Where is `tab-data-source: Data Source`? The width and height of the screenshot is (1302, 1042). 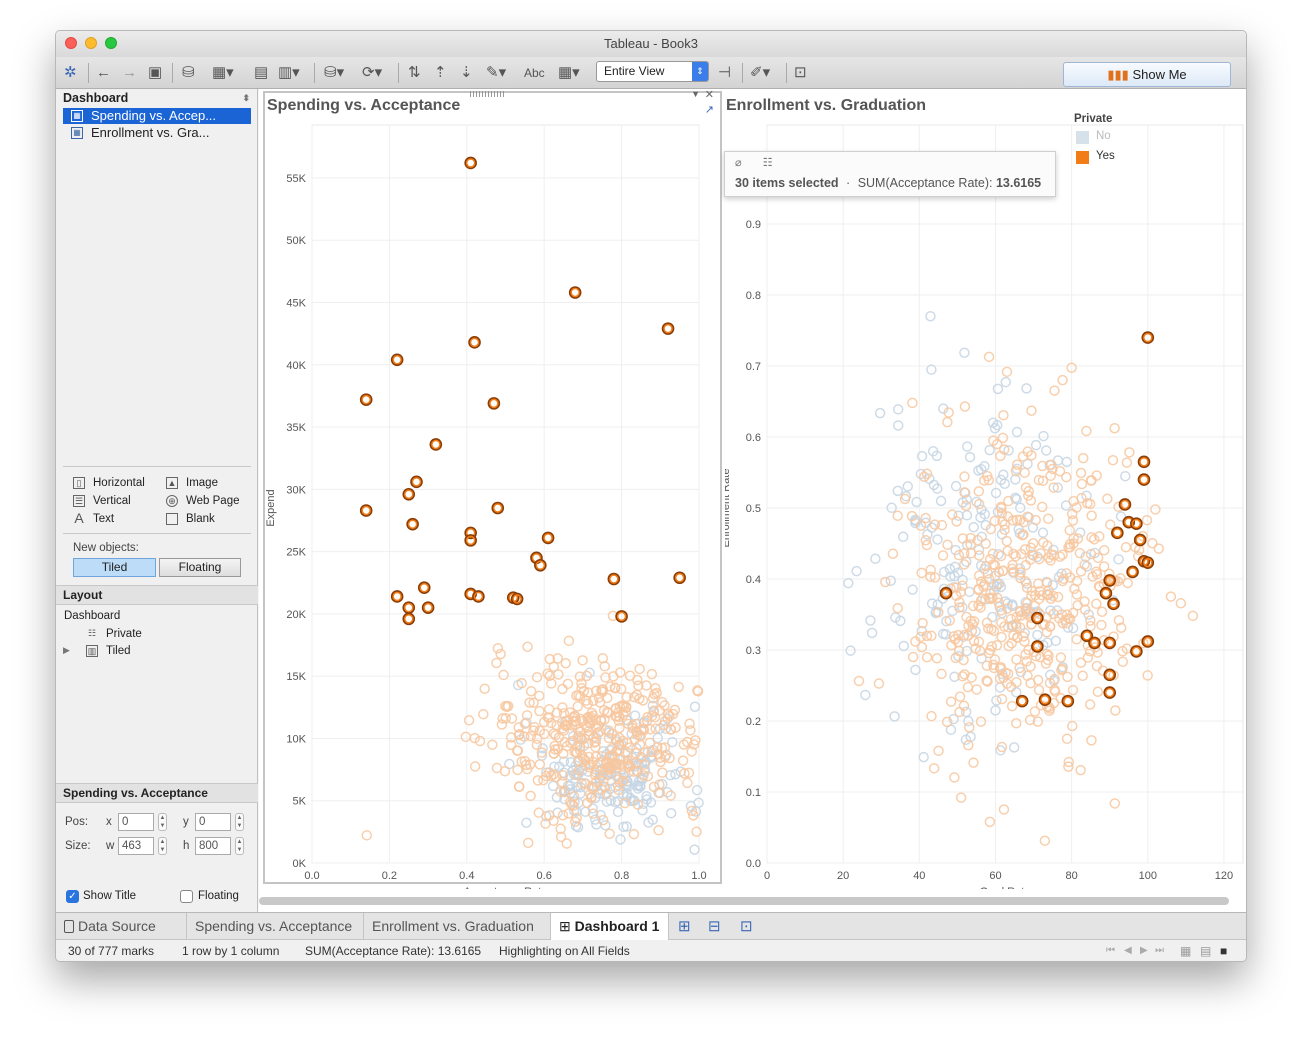 tab-data-source: Data Source is located at coordinates (121, 926).